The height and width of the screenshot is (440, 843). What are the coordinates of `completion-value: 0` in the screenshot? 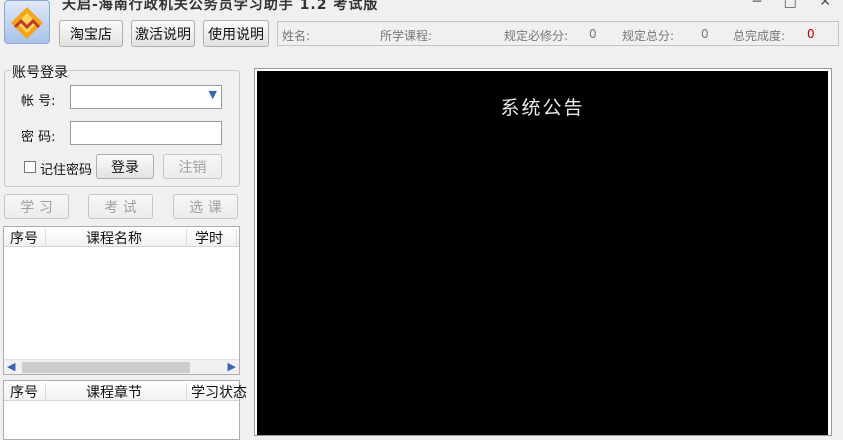 It's located at (811, 34).